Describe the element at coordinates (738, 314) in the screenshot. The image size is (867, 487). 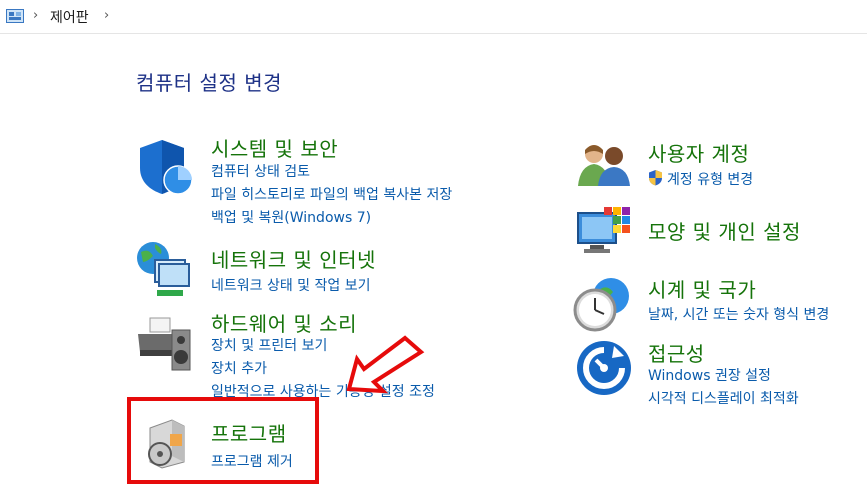
I see `link-date-time-number-format: 날짜, 시간 또는 숫자 형식 변경` at that location.